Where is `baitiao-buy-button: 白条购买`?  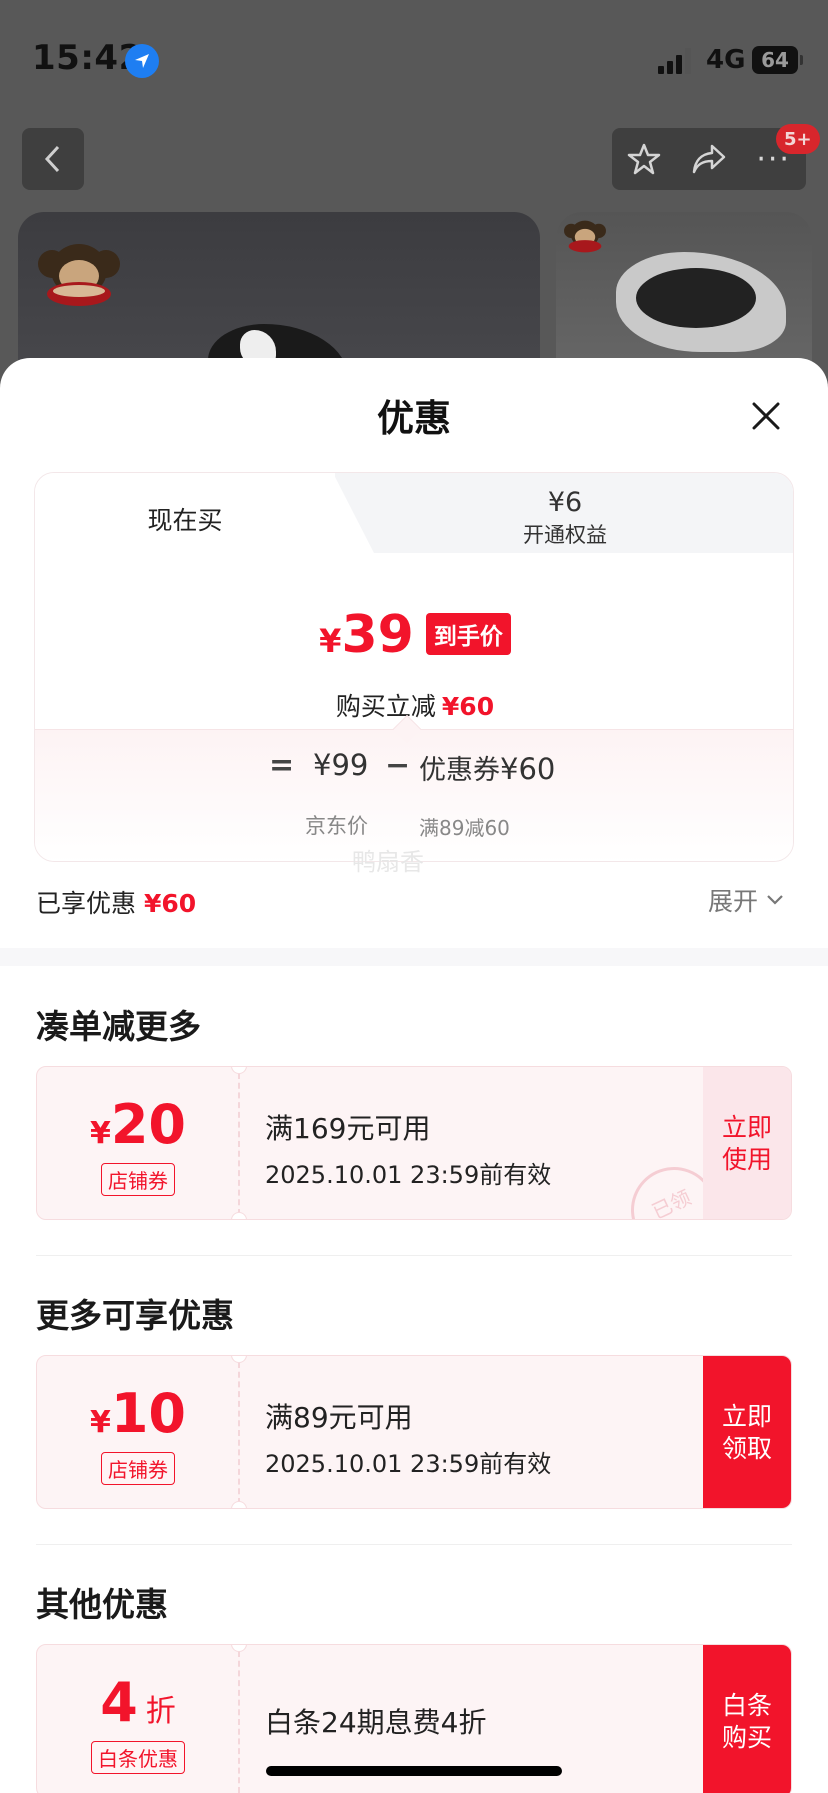 baitiao-buy-button: 白条购买 is located at coordinates (747, 1719).